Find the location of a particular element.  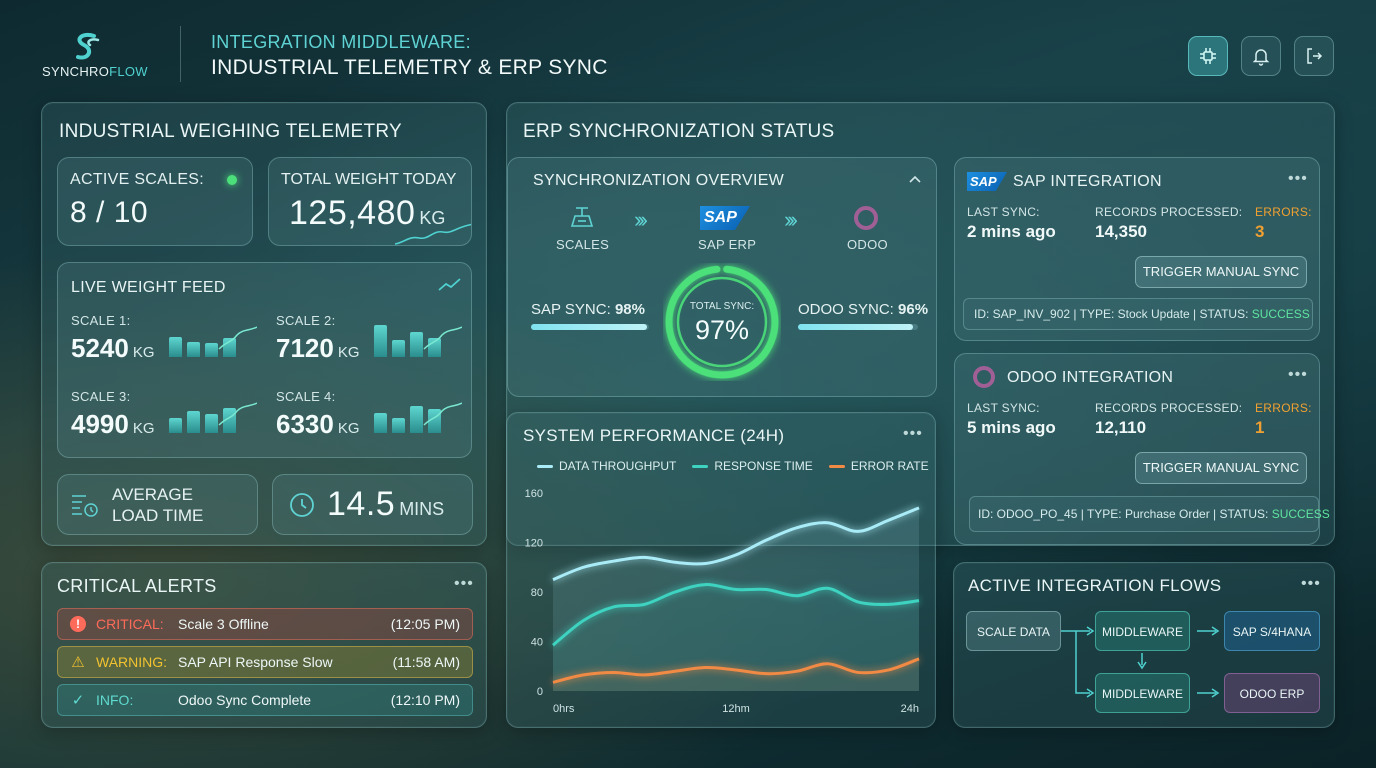

odoo-logo-icon is located at coordinates (866, 218).